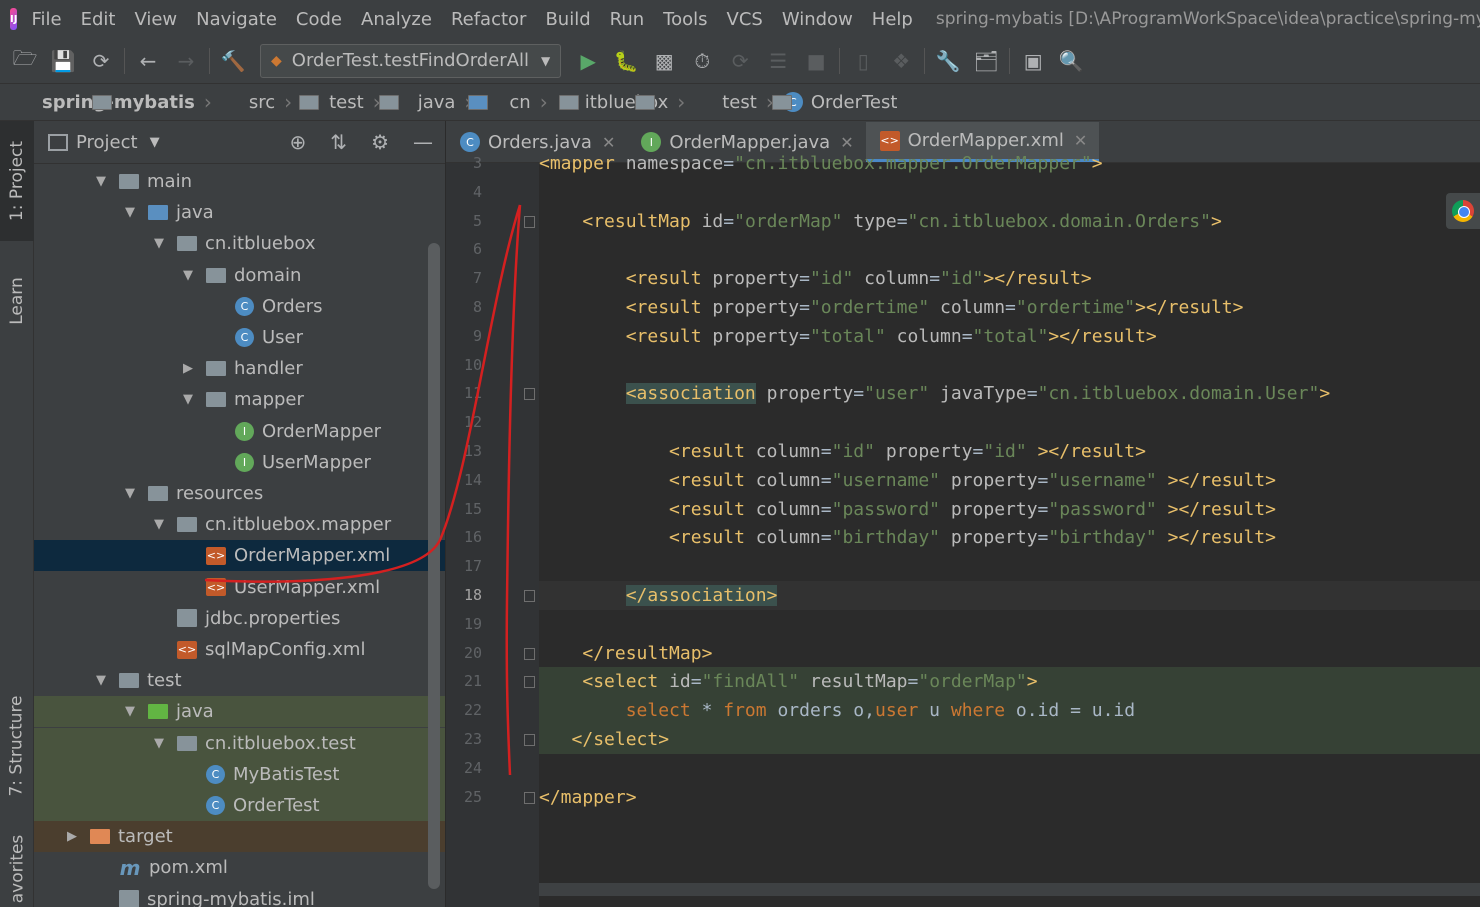  I want to click on stop-icon: ■, so click(816, 61).